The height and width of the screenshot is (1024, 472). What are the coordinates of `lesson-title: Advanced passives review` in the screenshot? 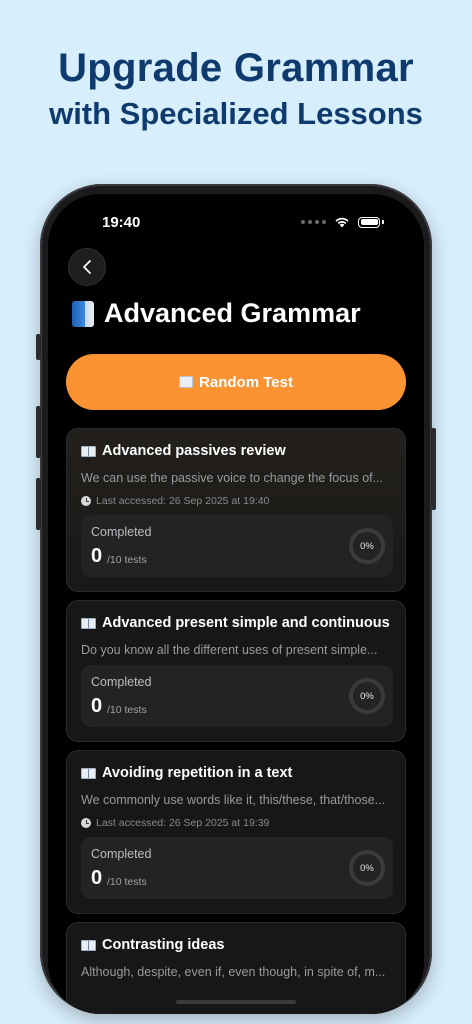 It's located at (183, 451).